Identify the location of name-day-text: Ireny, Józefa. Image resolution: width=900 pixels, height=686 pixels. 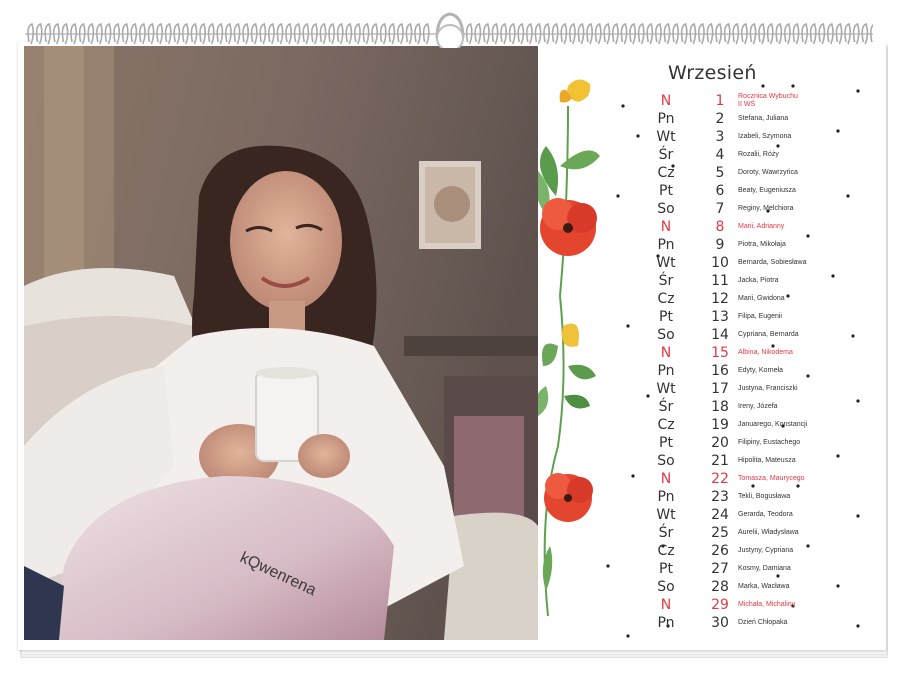
(758, 406).